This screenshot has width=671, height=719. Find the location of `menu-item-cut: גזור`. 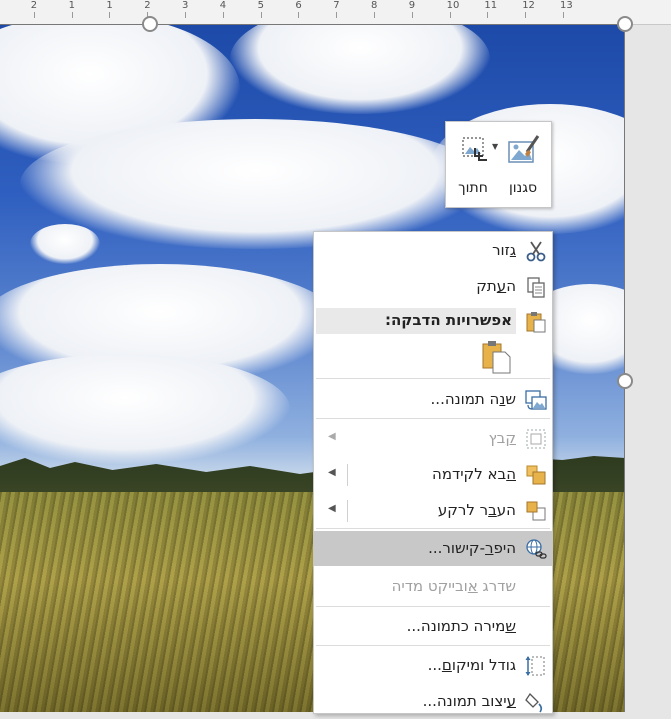

menu-item-cut: גזור is located at coordinates (433, 250).